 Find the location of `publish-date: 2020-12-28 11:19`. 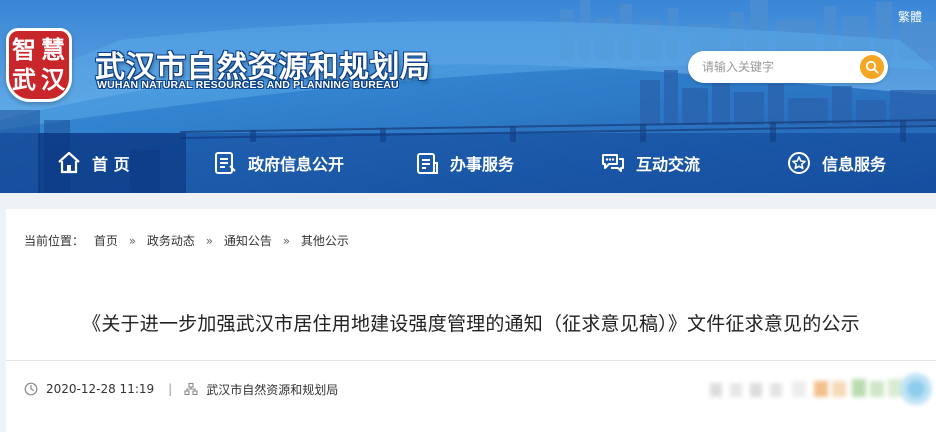

publish-date: 2020-12-28 11:19 is located at coordinates (100, 389).